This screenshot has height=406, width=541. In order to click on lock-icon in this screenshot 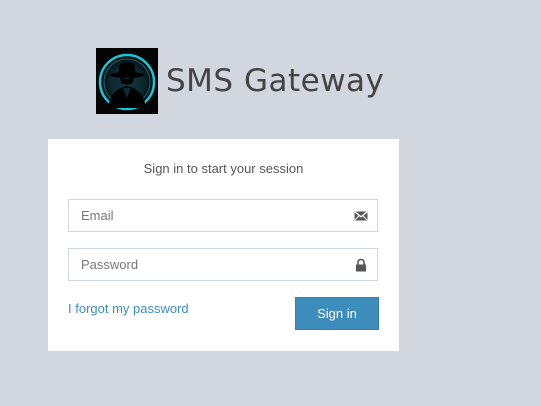, I will do `click(361, 265)`.